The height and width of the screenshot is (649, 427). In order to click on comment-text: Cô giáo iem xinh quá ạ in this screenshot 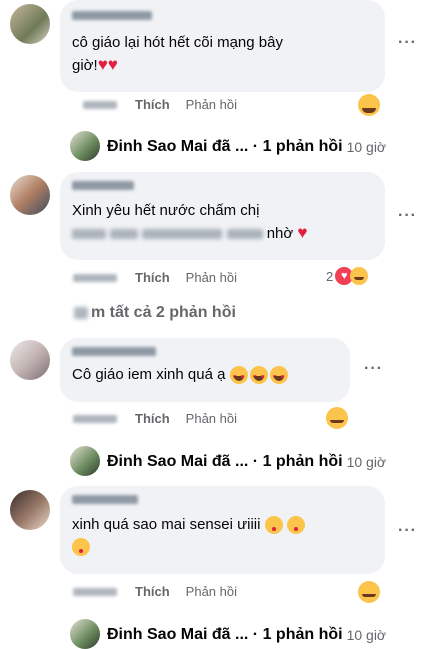, I will do `click(205, 376)`.